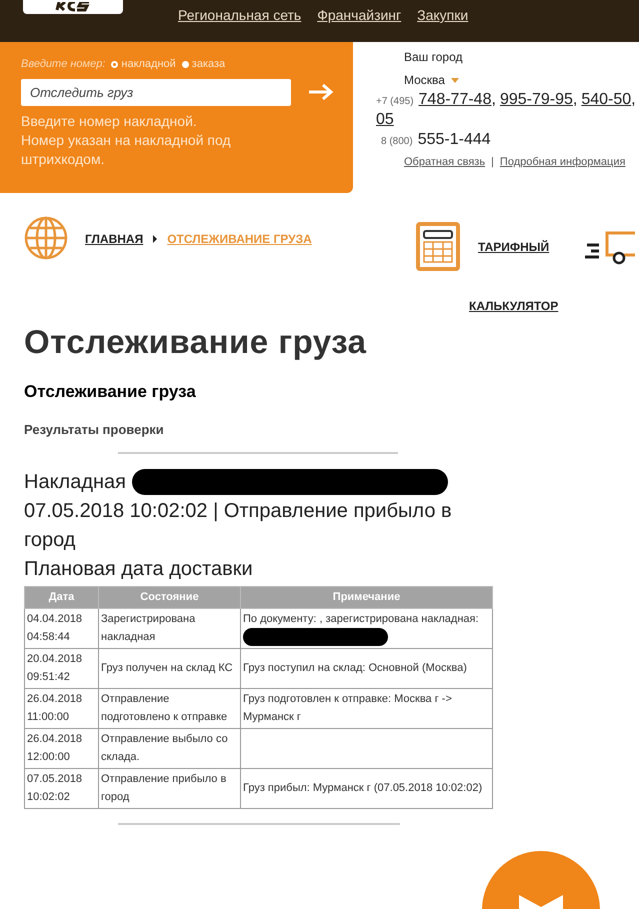 This screenshot has width=639, height=909. I want to click on tracking-input: Отследить груз, so click(156, 92).